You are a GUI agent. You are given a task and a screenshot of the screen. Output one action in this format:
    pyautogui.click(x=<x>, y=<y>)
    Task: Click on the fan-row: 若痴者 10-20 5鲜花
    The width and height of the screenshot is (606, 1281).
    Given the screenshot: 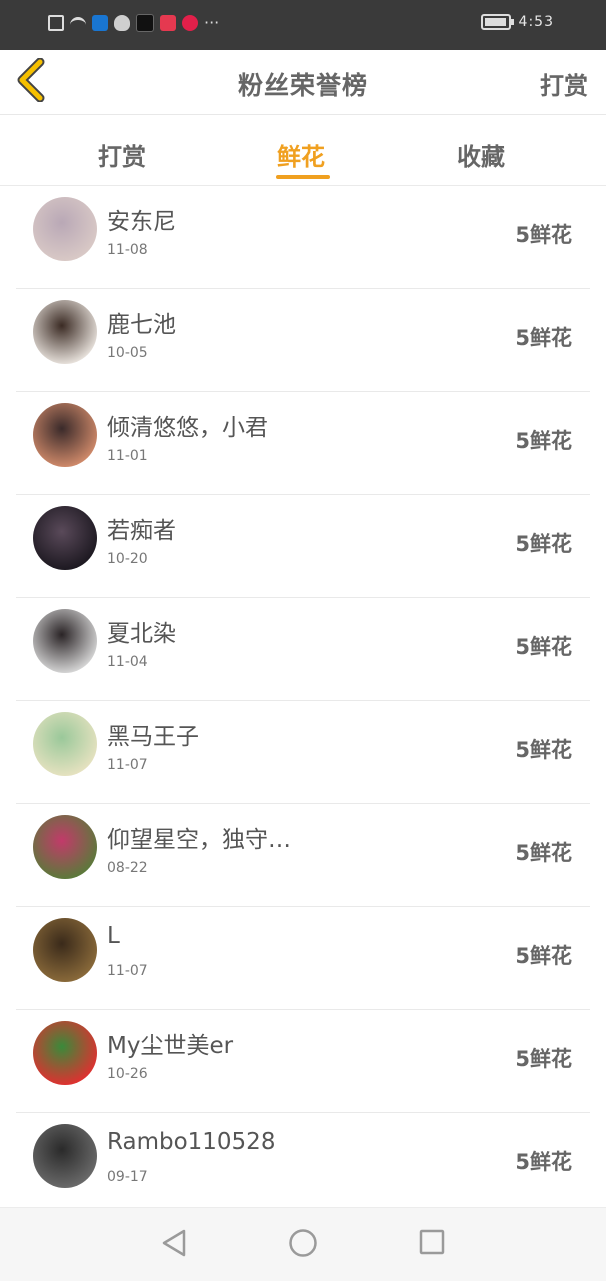 What is the action you would take?
    pyautogui.click(x=303, y=546)
    